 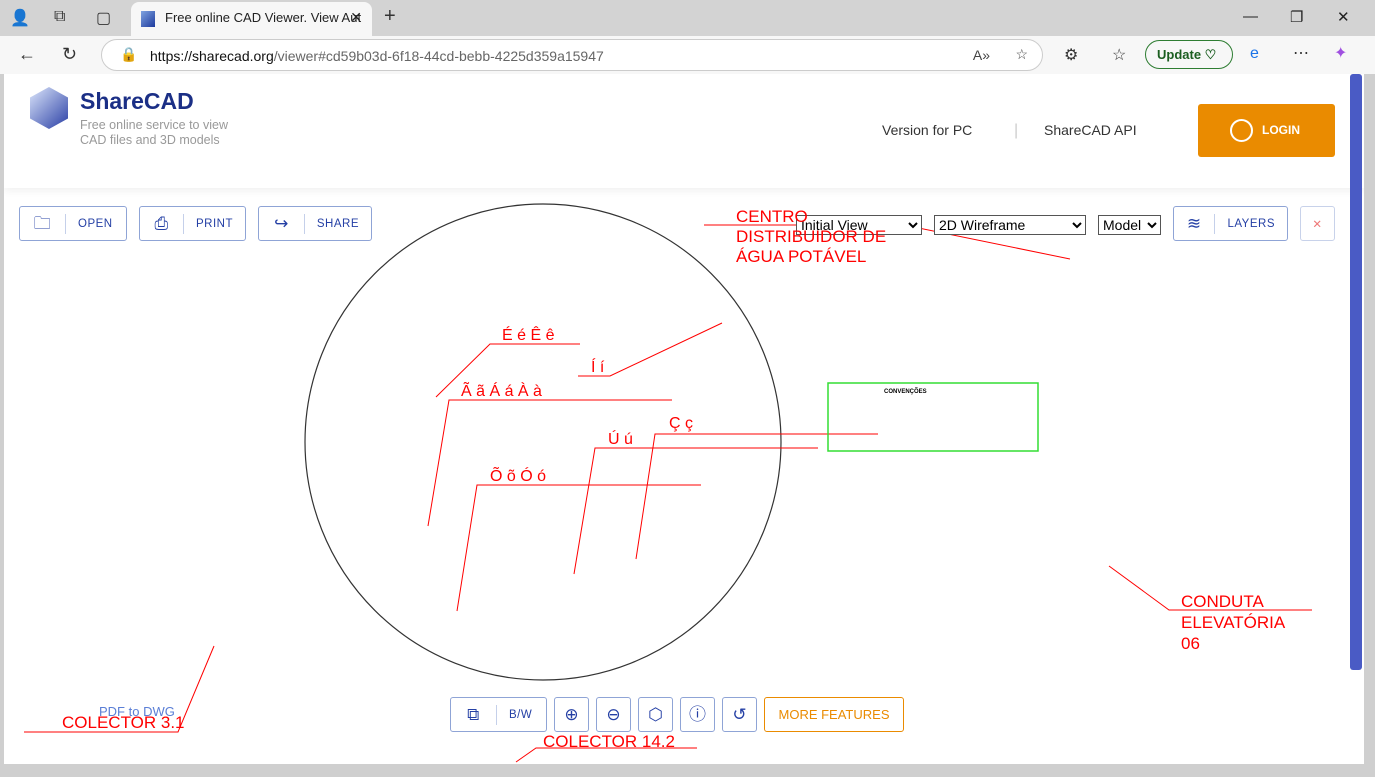 I want to click on label-o: Õ õ Ó ó, so click(x=518, y=476).